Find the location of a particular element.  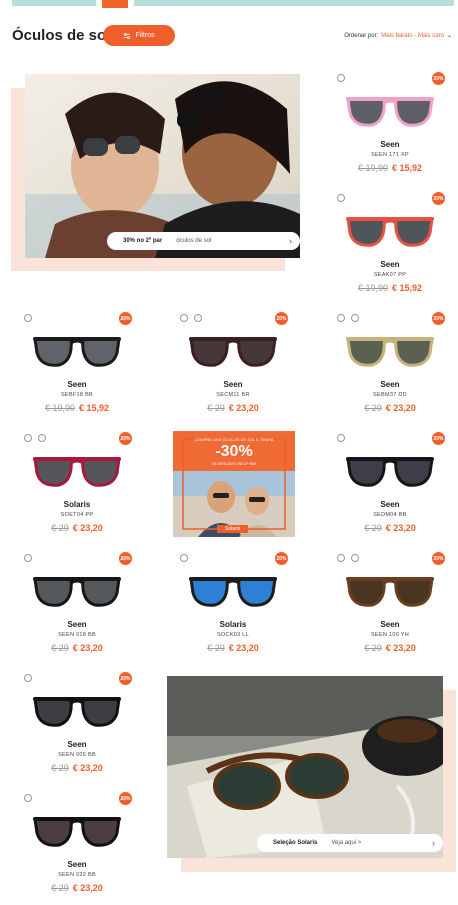

hero-top-caption-bold: 30% no 2º par is located at coordinates (143, 241).